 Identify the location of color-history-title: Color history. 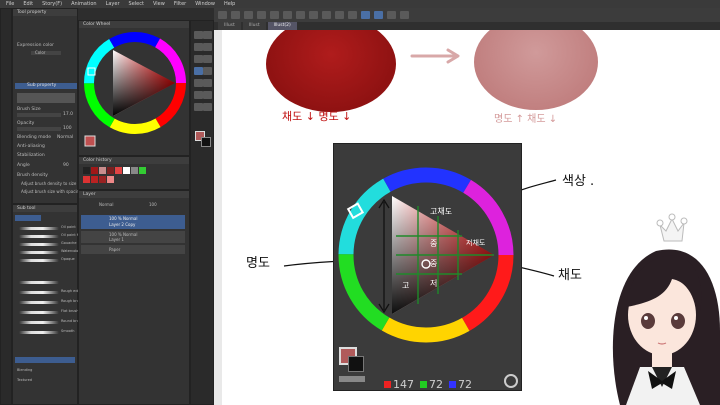
(134, 160).